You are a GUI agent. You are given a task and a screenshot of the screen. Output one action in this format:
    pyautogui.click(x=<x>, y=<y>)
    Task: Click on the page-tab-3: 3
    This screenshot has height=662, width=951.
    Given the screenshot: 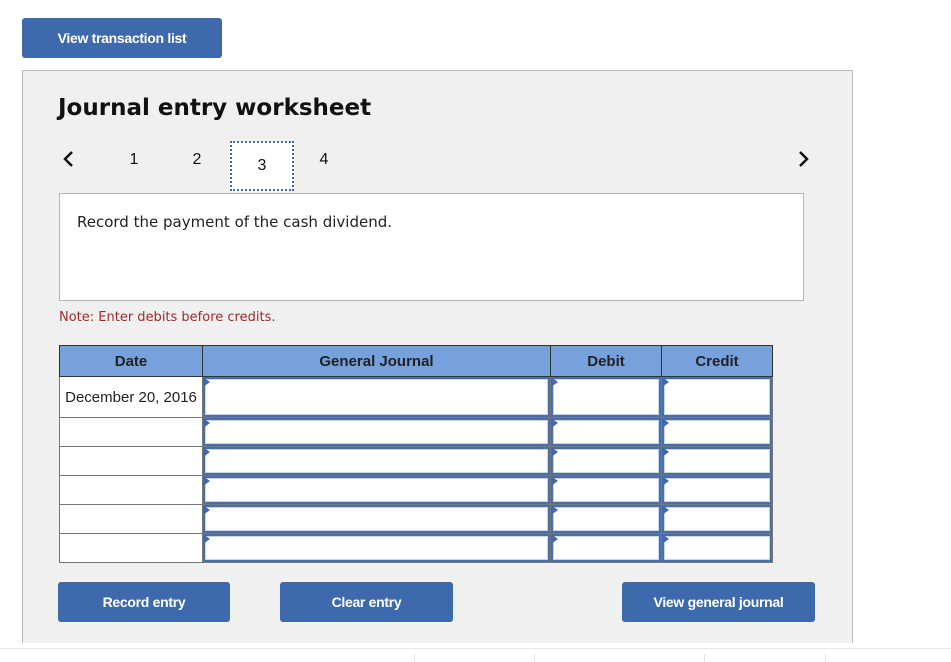 What is the action you would take?
    pyautogui.click(x=262, y=166)
    